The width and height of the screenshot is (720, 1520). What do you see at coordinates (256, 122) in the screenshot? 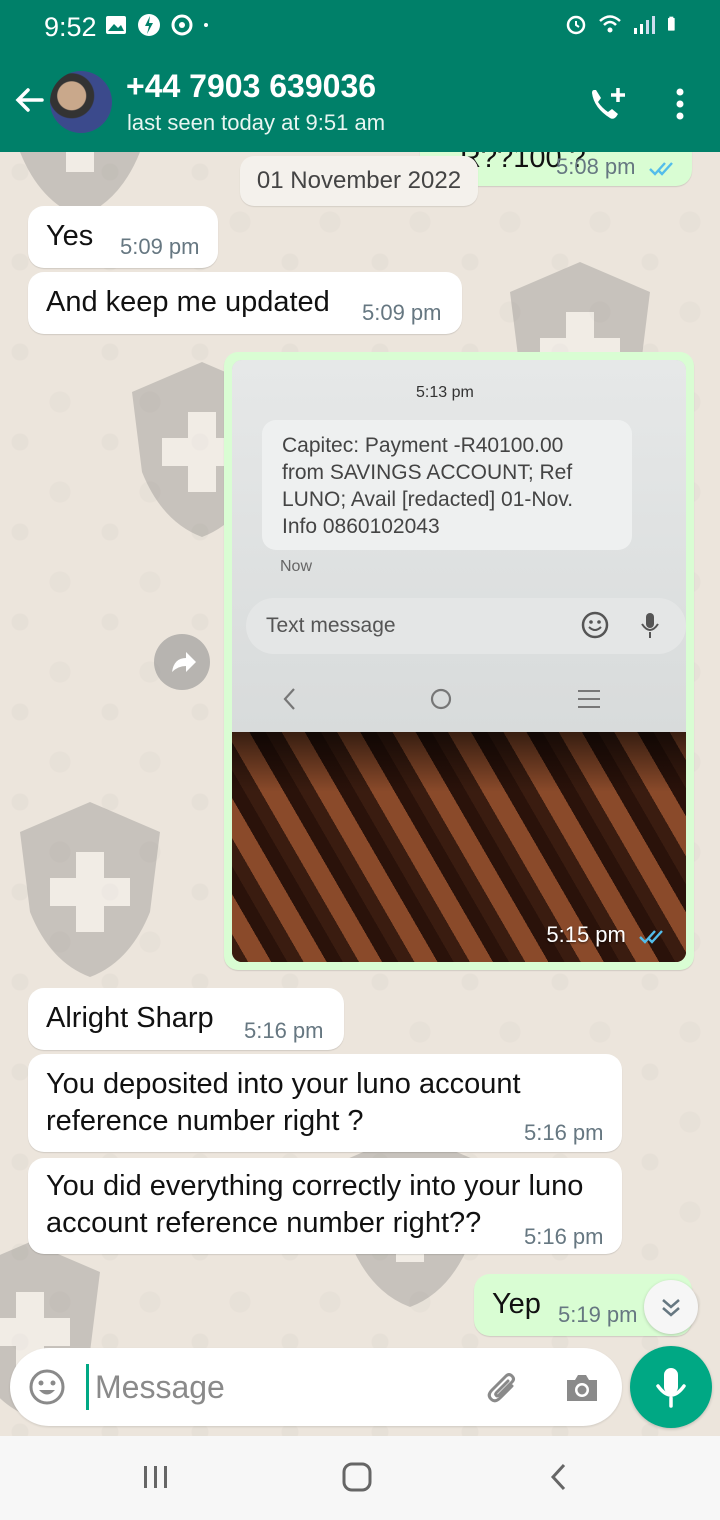
I see `contact-last-seen: last seen today at 9:51 am` at bounding box center [256, 122].